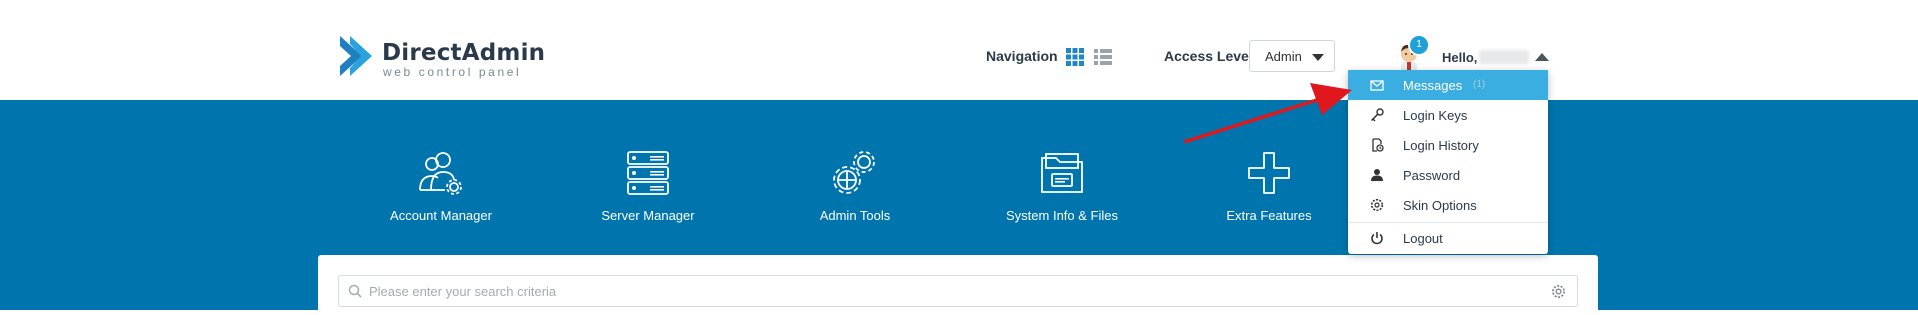 This screenshot has height=315, width=1918. I want to click on access-level-select: Admin, so click(1292, 56).